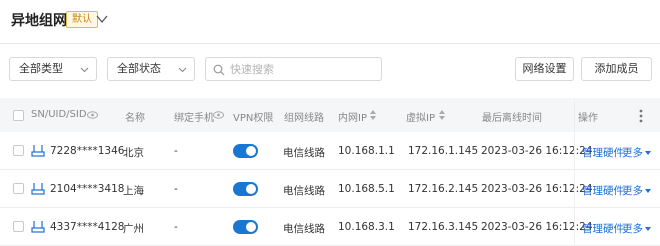 Image resolution: width=660 pixels, height=246 pixels. What do you see at coordinates (135, 118) in the screenshot?
I see `col-name: 名称` at bounding box center [135, 118].